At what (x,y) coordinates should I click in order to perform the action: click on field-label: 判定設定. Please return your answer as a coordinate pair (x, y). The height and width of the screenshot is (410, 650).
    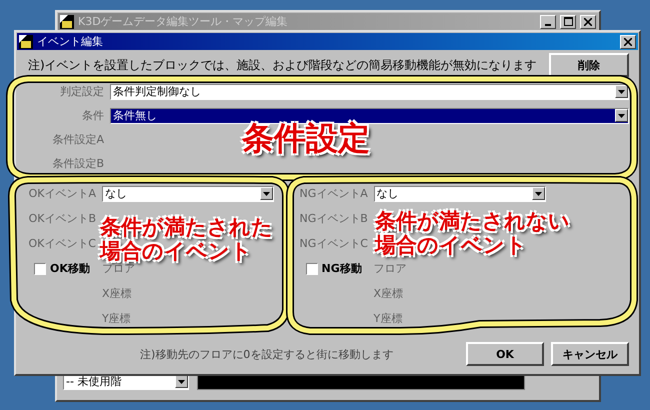
    Looking at the image, I should click on (81, 91).